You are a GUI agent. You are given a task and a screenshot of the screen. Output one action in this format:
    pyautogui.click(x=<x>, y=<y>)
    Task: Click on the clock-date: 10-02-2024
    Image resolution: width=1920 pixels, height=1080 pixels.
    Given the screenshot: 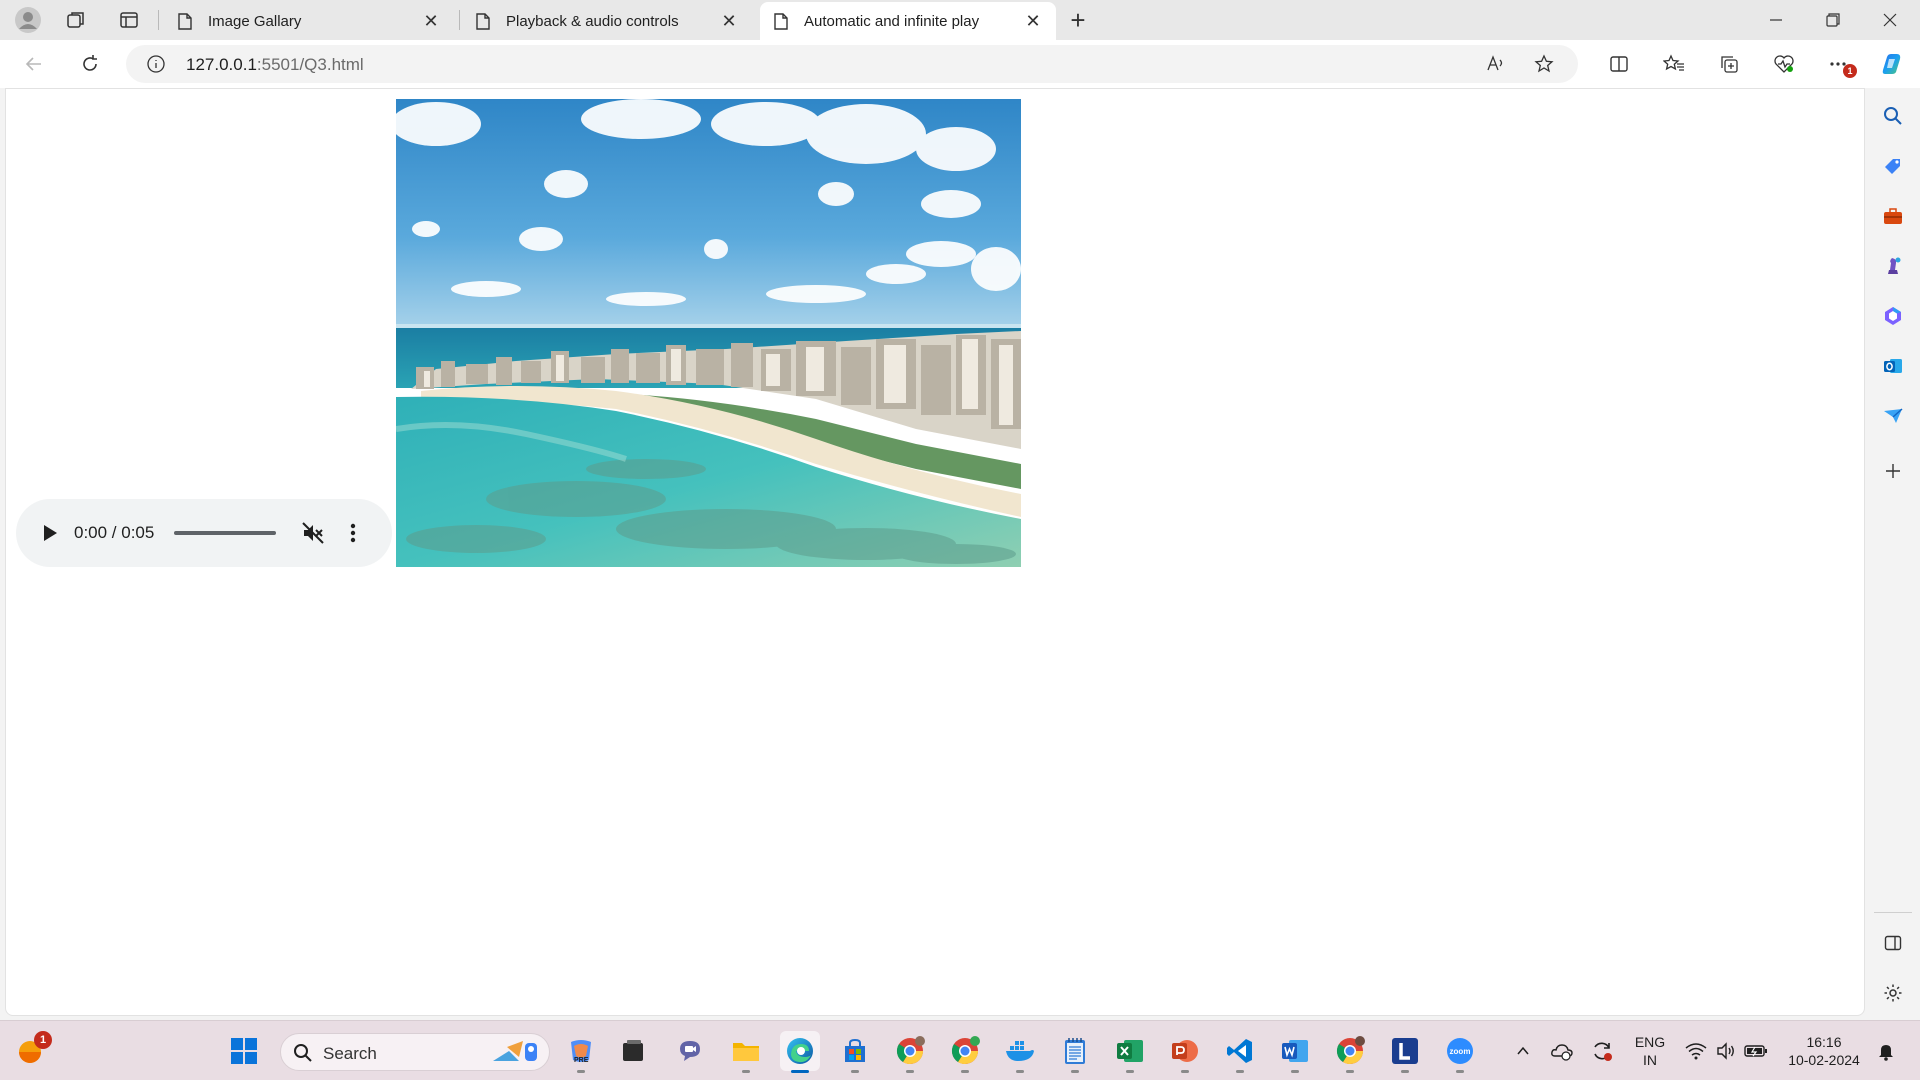 What is the action you would take?
    pyautogui.click(x=1824, y=1060)
    